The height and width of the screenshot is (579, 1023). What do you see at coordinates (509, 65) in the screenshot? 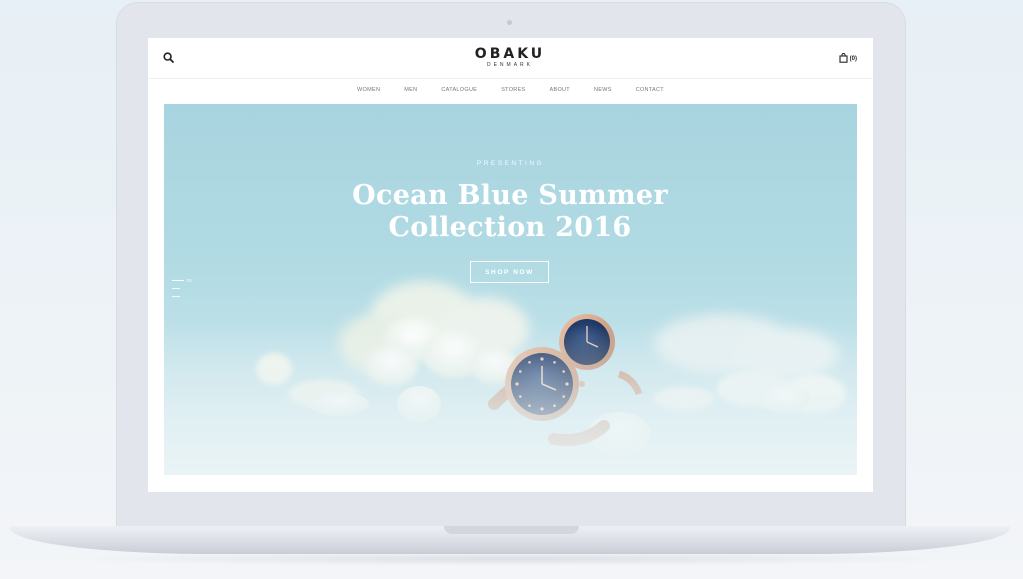
I see `logo-subtitle: DENMARK` at bounding box center [509, 65].